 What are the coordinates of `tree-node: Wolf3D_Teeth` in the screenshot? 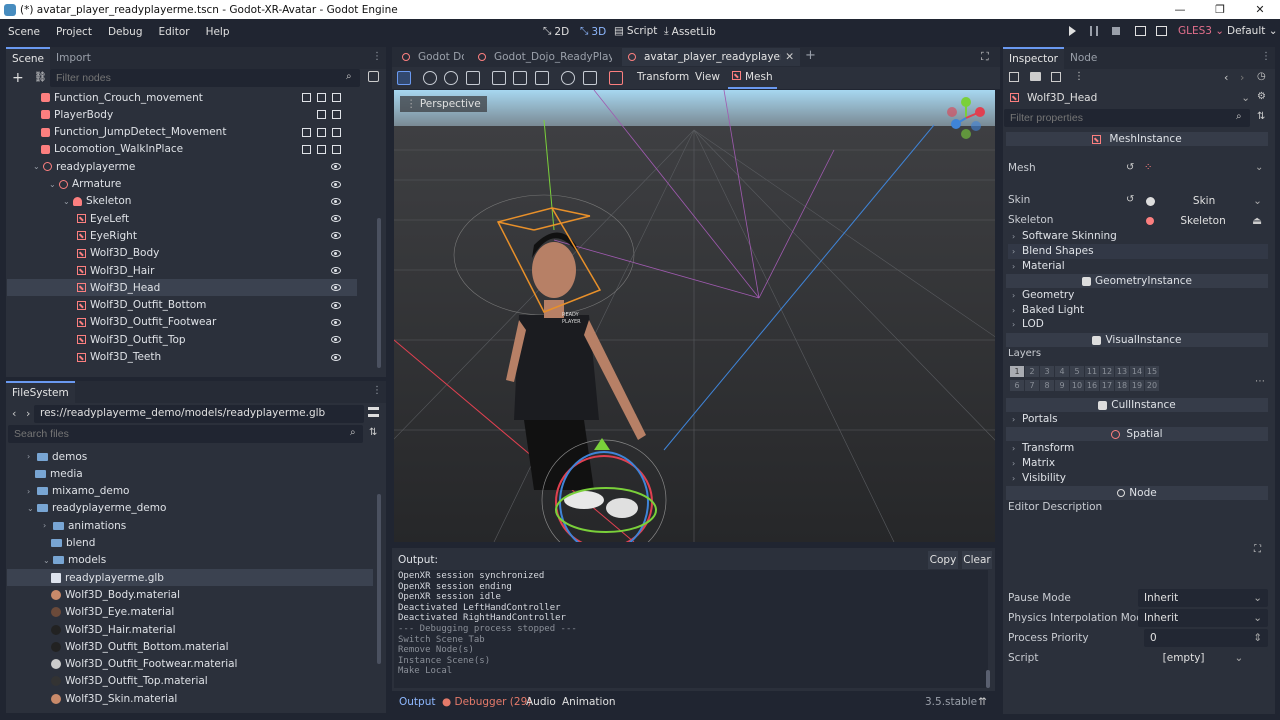 It's located at (182, 357).